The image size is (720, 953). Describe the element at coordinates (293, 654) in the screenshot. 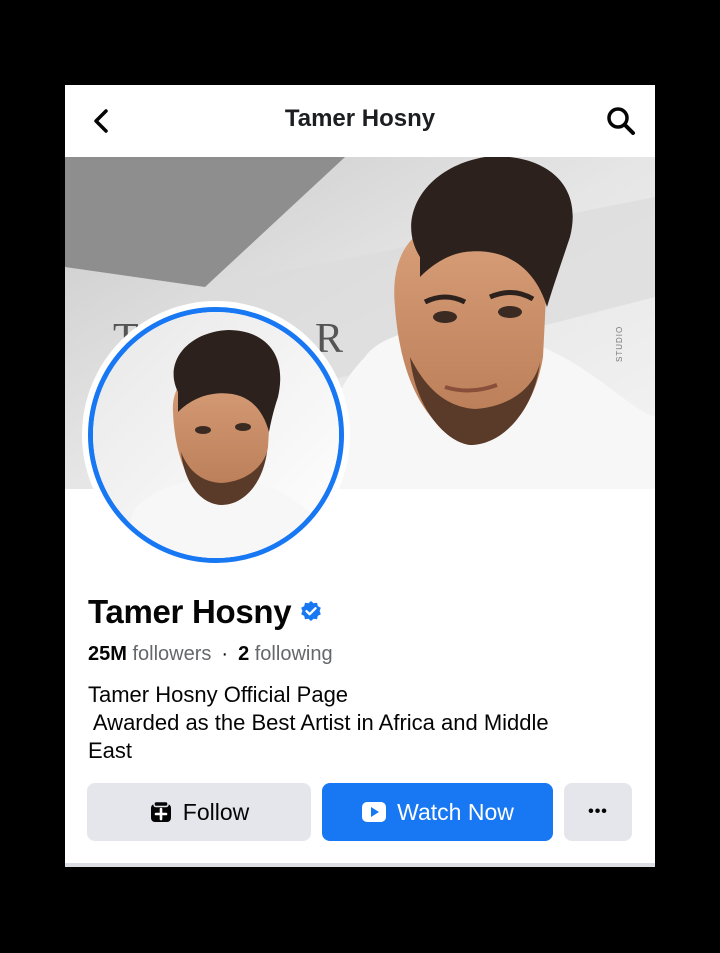

I see `following-label: following` at that location.